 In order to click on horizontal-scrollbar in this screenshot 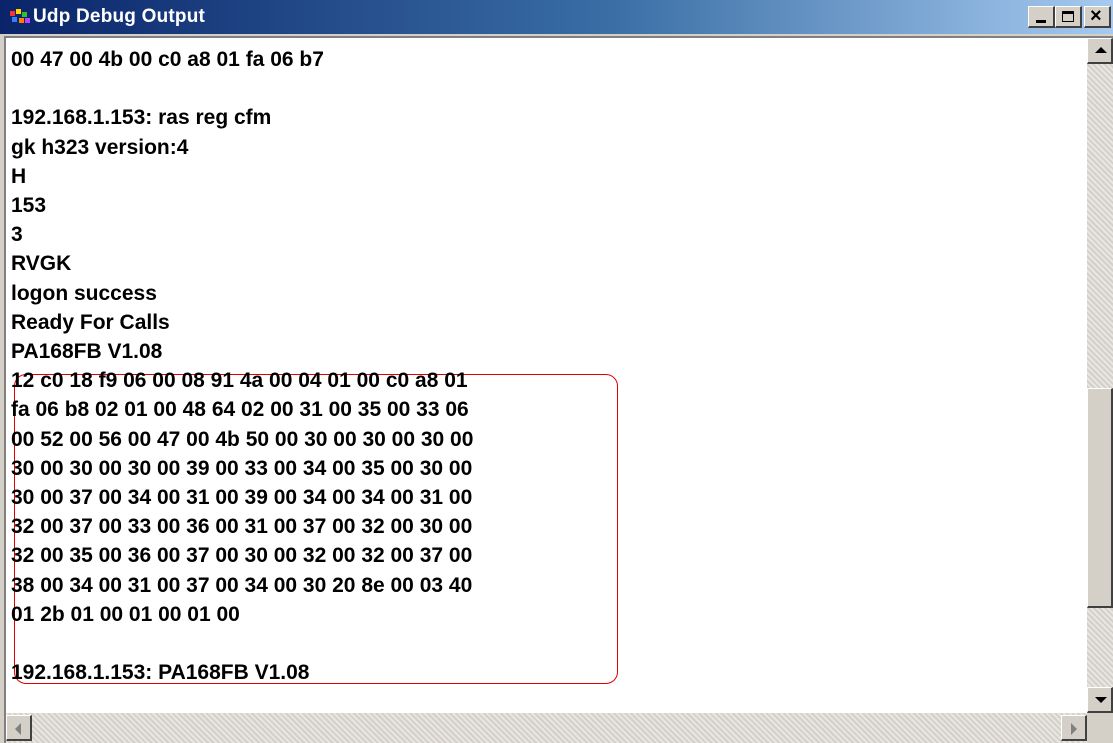, I will do `click(546, 728)`.